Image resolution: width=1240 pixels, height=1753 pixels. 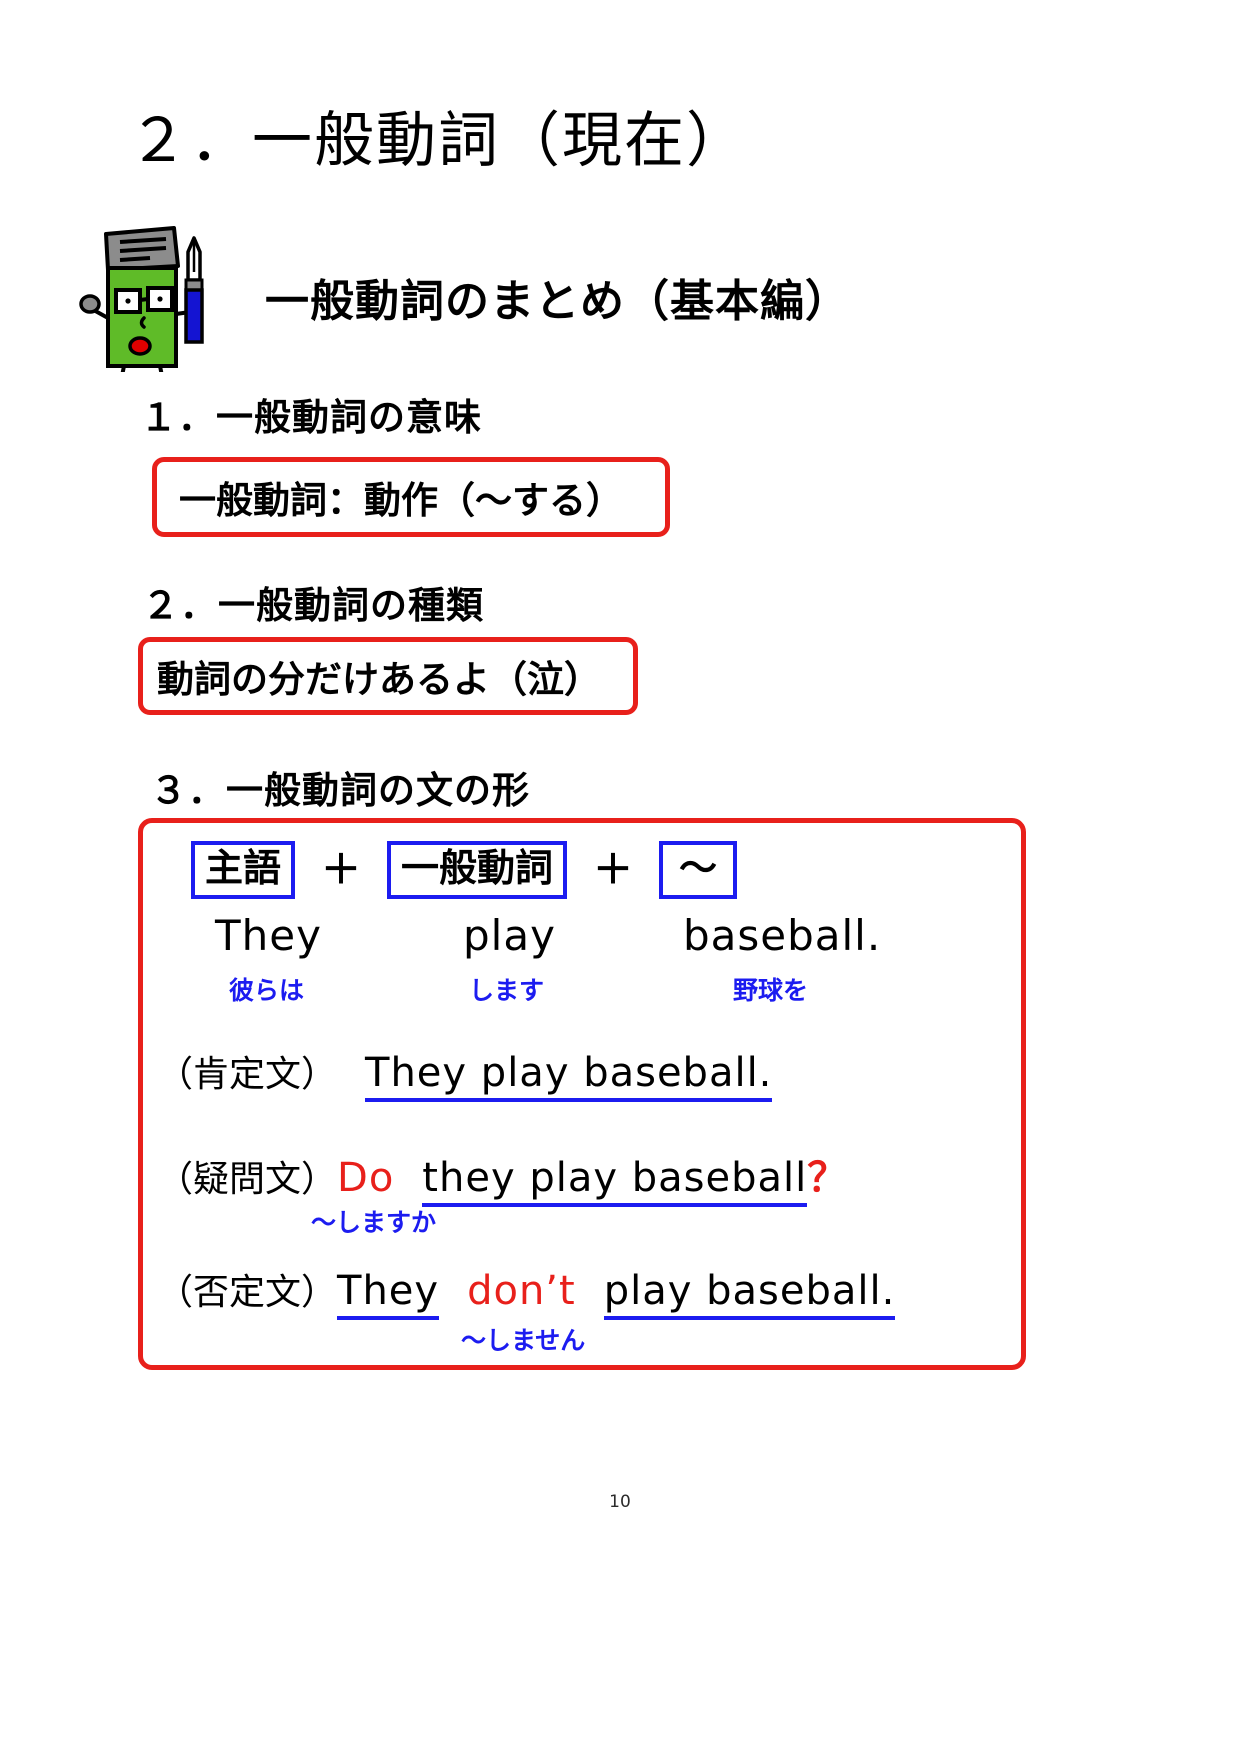 I want to click on affirmative-label: （肯定文）, so click(x=247, y=1074).